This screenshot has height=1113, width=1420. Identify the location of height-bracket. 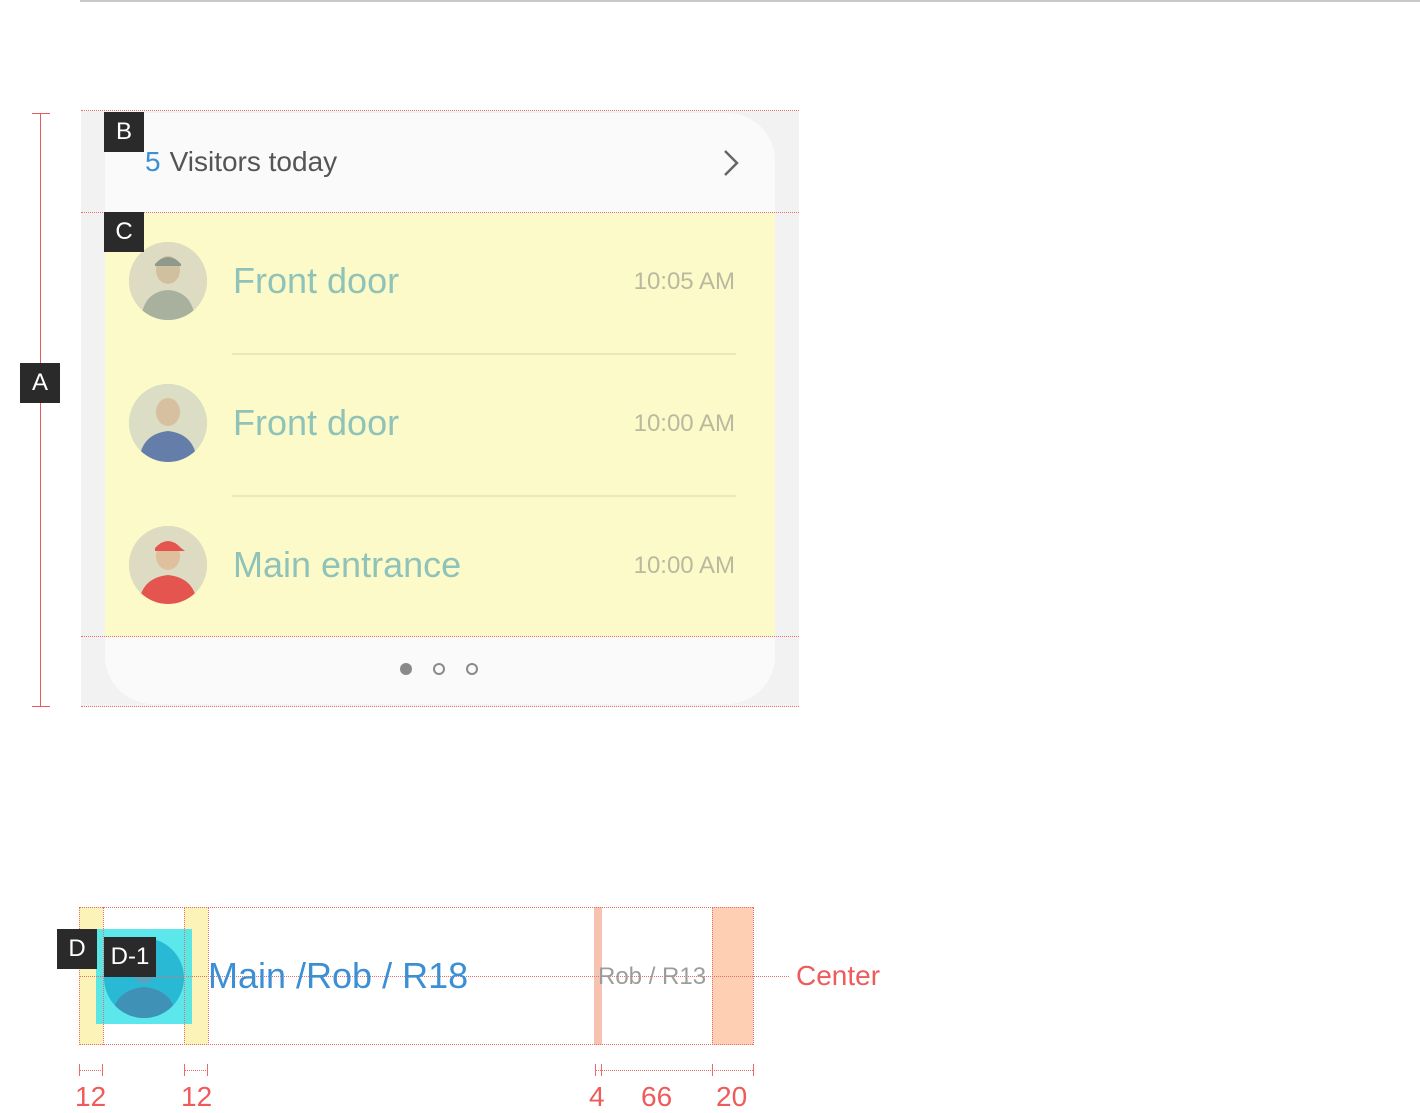
(40, 410).